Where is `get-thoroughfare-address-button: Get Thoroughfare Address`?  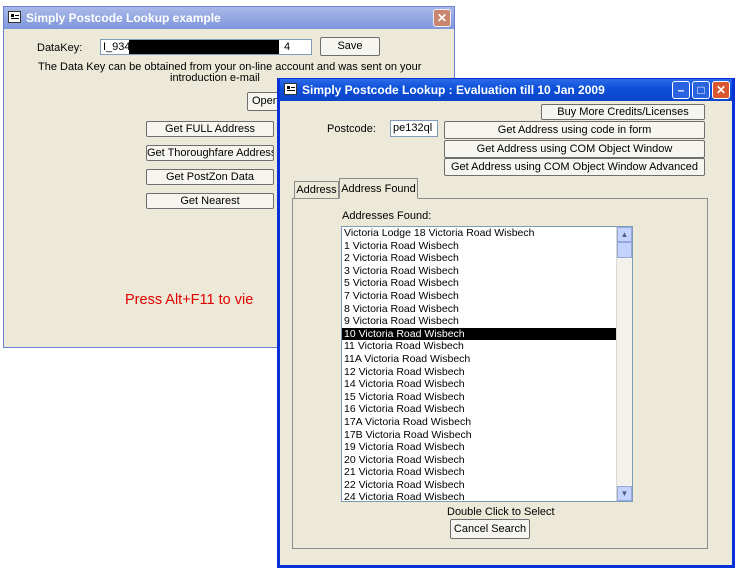 get-thoroughfare-address-button: Get Thoroughfare Address is located at coordinates (210, 153).